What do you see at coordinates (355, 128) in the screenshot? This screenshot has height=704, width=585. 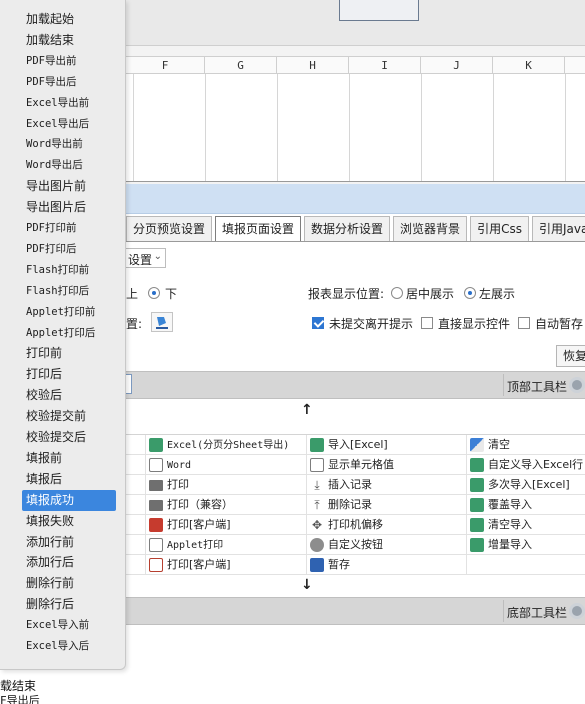 I see `sheet-cells` at bounding box center [355, 128].